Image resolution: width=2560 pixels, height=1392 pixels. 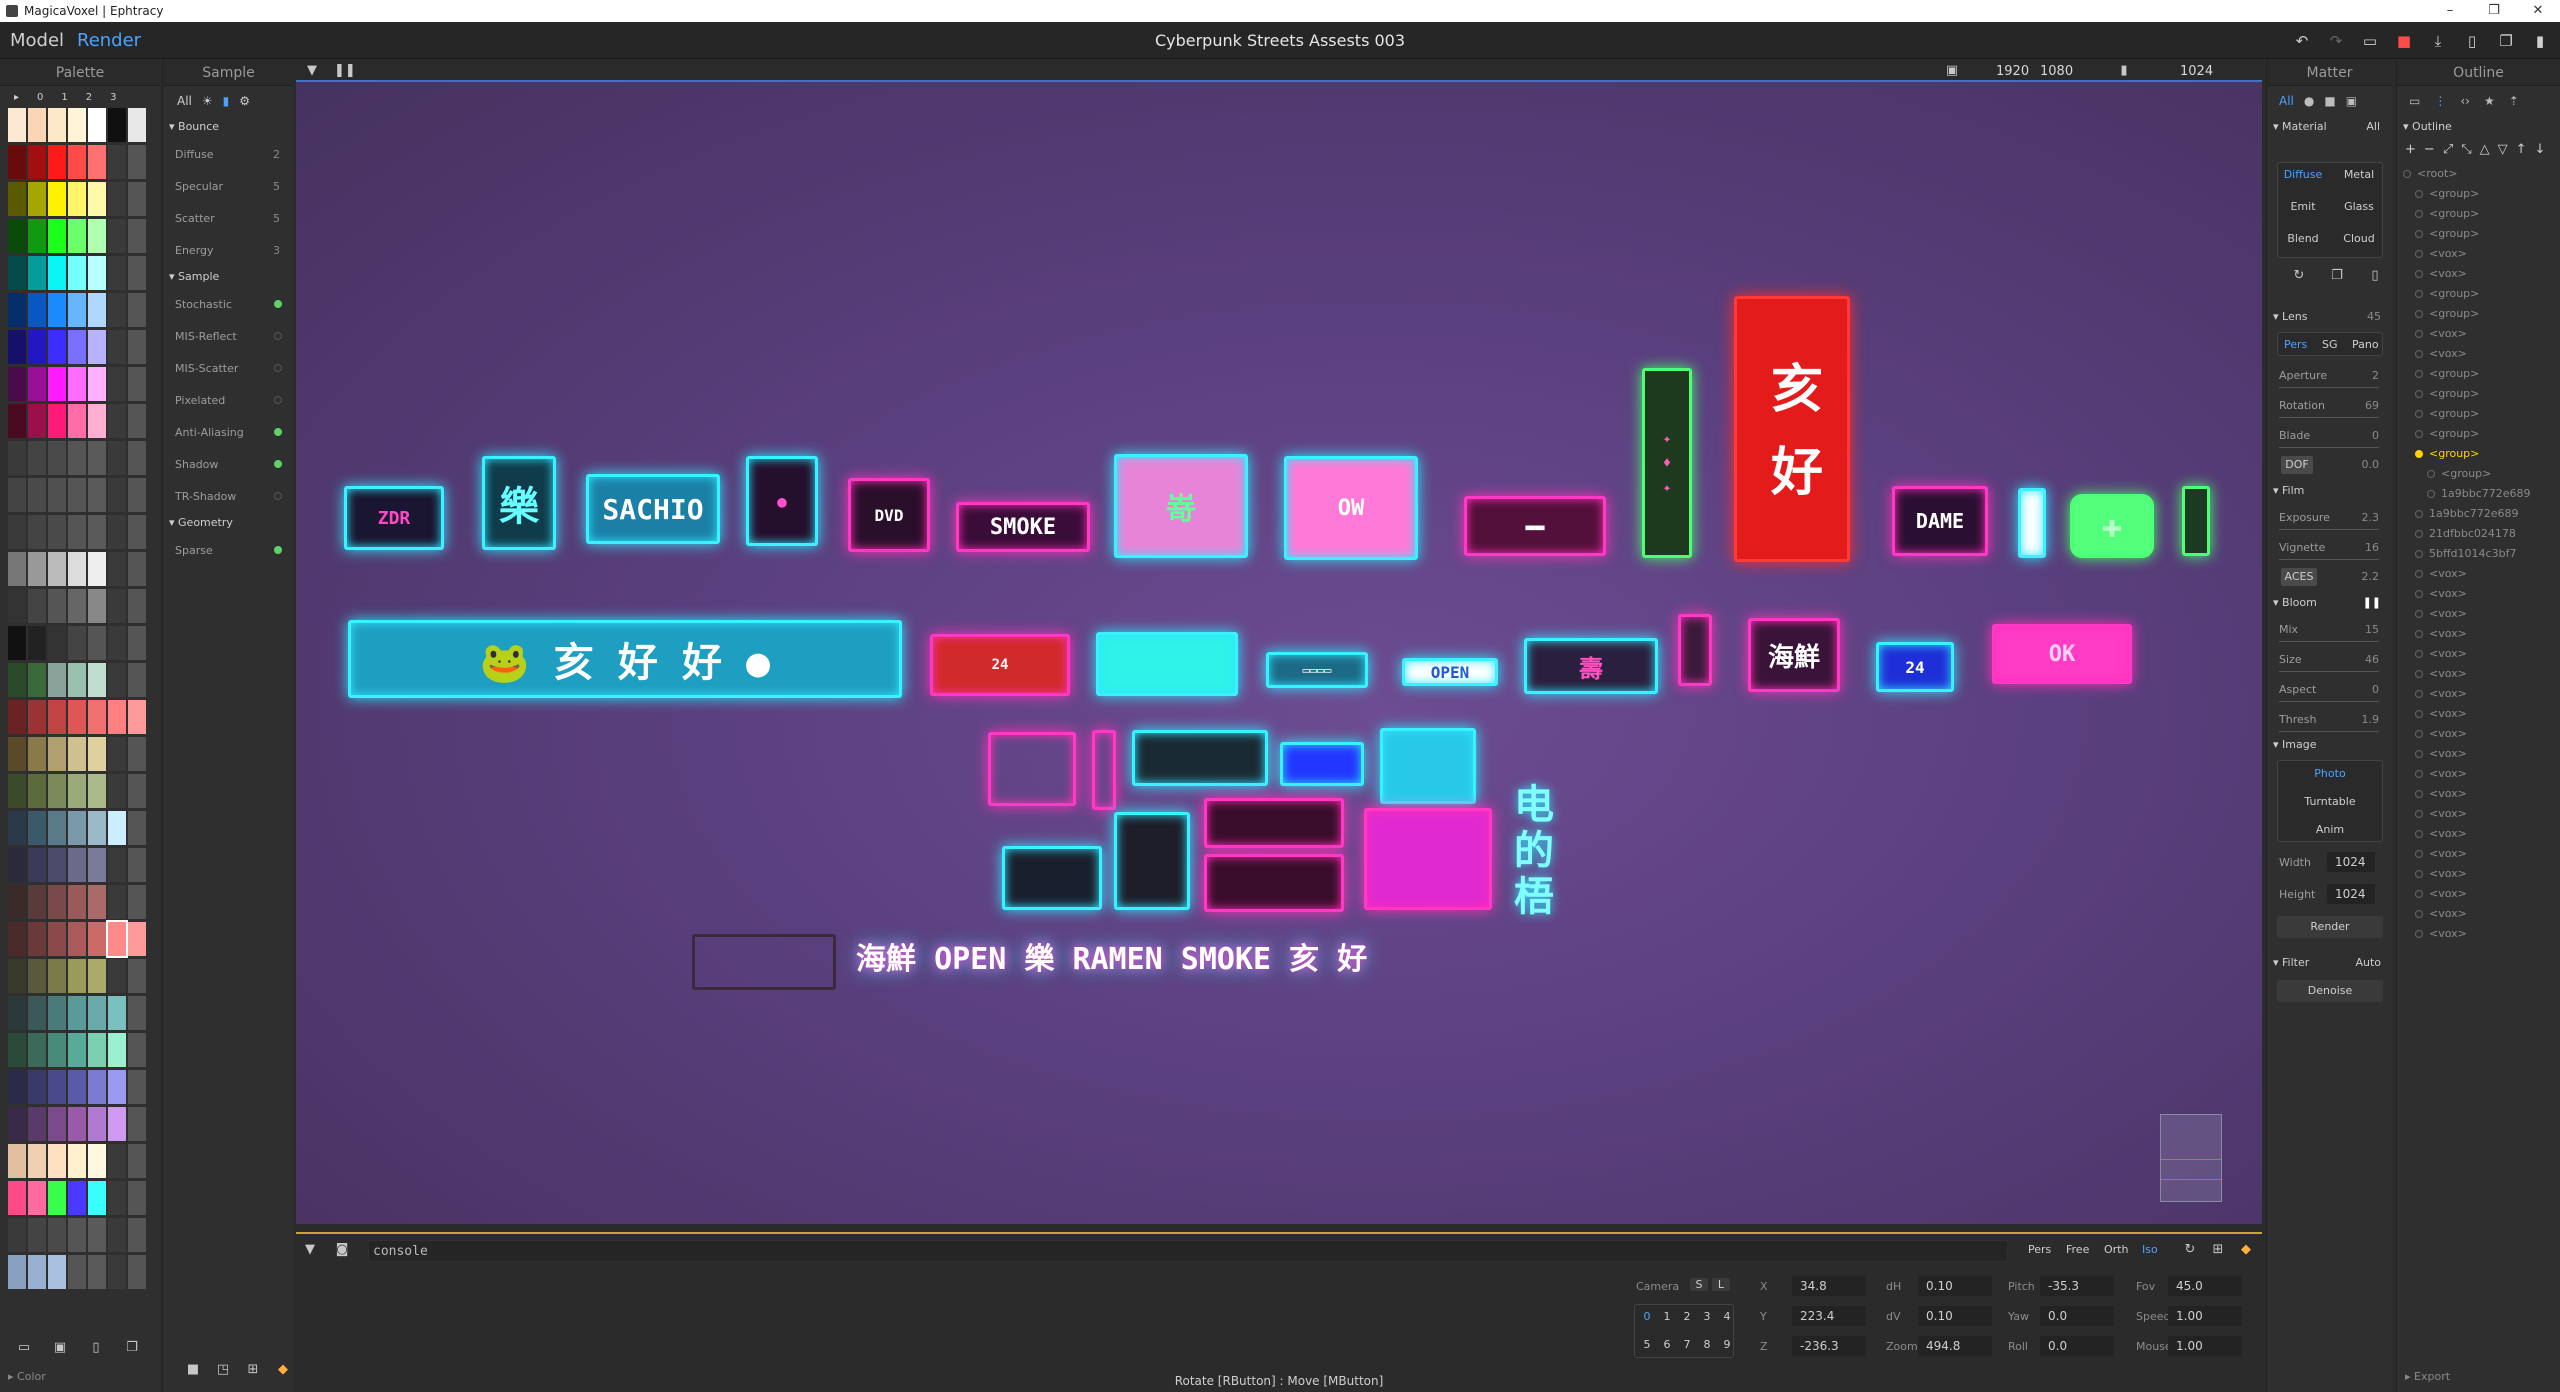 I want to click on aces-button: ACES, so click(x=2299, y=577).